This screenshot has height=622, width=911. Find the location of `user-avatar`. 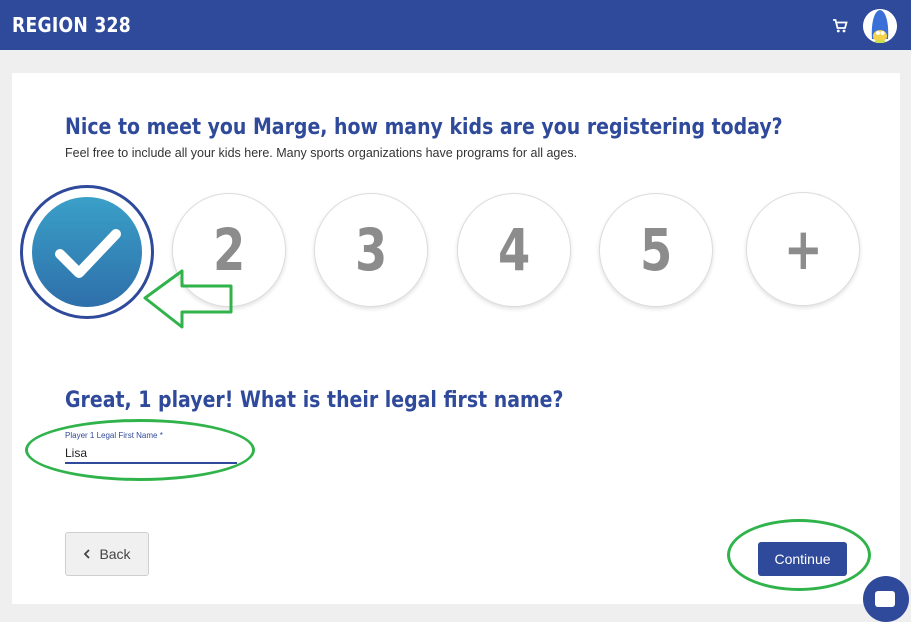

user-avatar is located at coordinates (880, 26).